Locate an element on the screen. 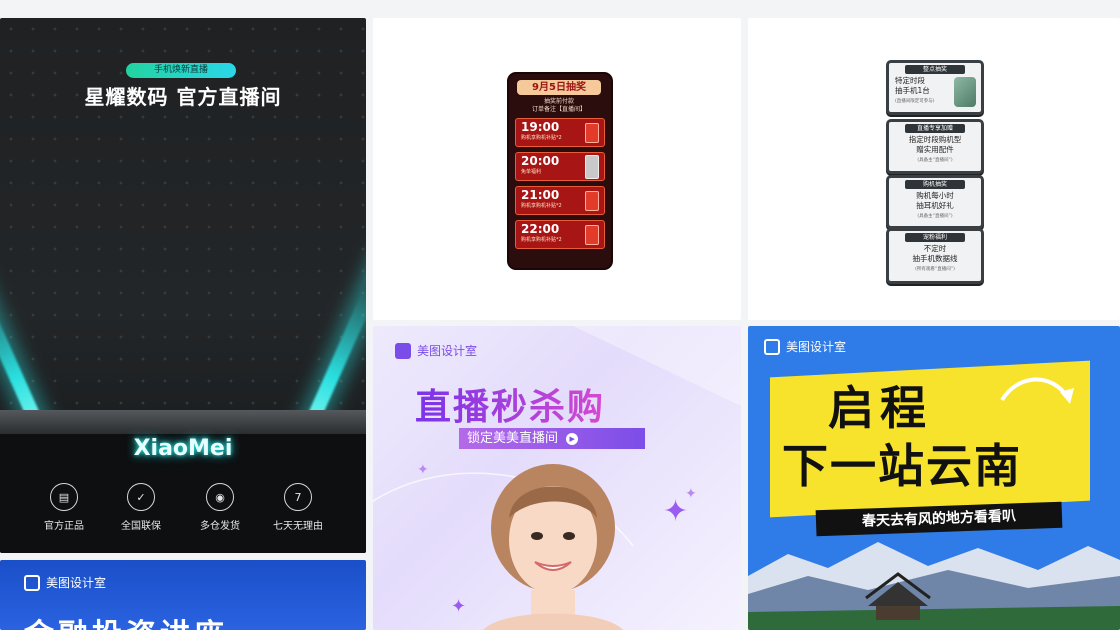 The image size is (1120, 630). benefit-text: 指定时段购机型 赠实用配件 is located at coordinates (935, 144).